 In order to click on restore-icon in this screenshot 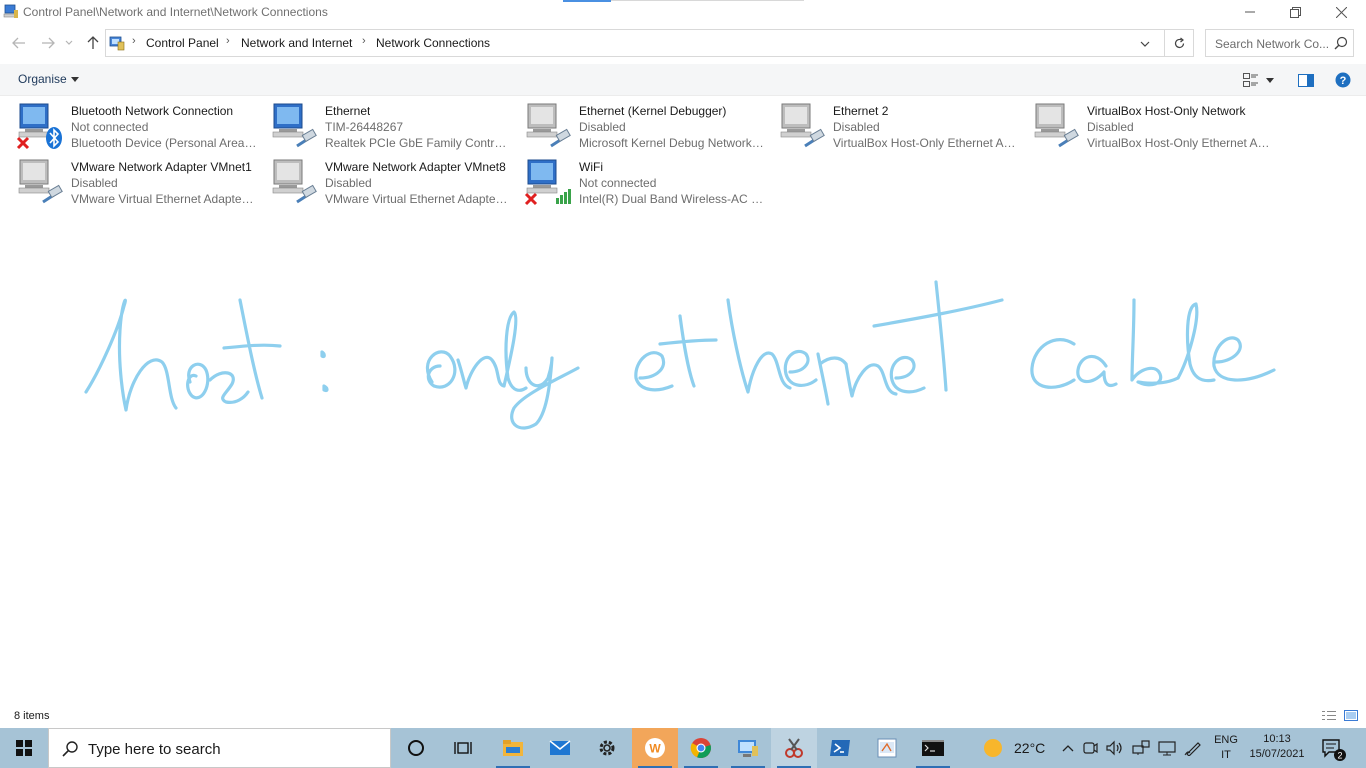, I will do `click(1295, 12)`.